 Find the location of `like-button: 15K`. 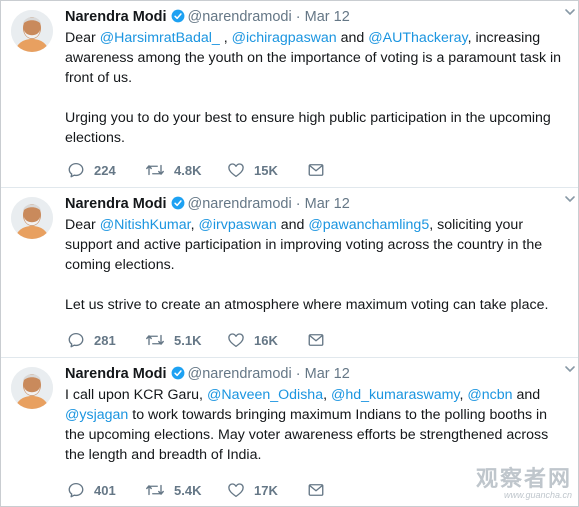

like-button: 15K is located at coordinates (252, 171).